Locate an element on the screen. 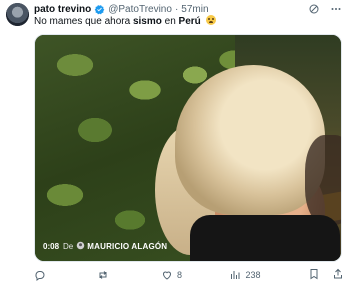 This screenshot has height=288, width=350. video-timestamp: 0:08 is located at coordinates (51, 246).